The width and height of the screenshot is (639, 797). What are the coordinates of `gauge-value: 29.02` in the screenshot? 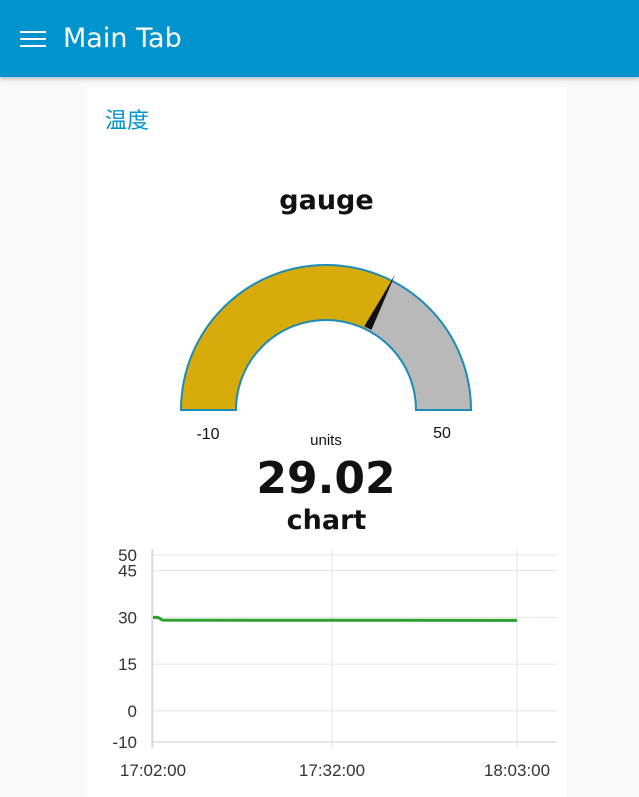 It's located at (325, 478).